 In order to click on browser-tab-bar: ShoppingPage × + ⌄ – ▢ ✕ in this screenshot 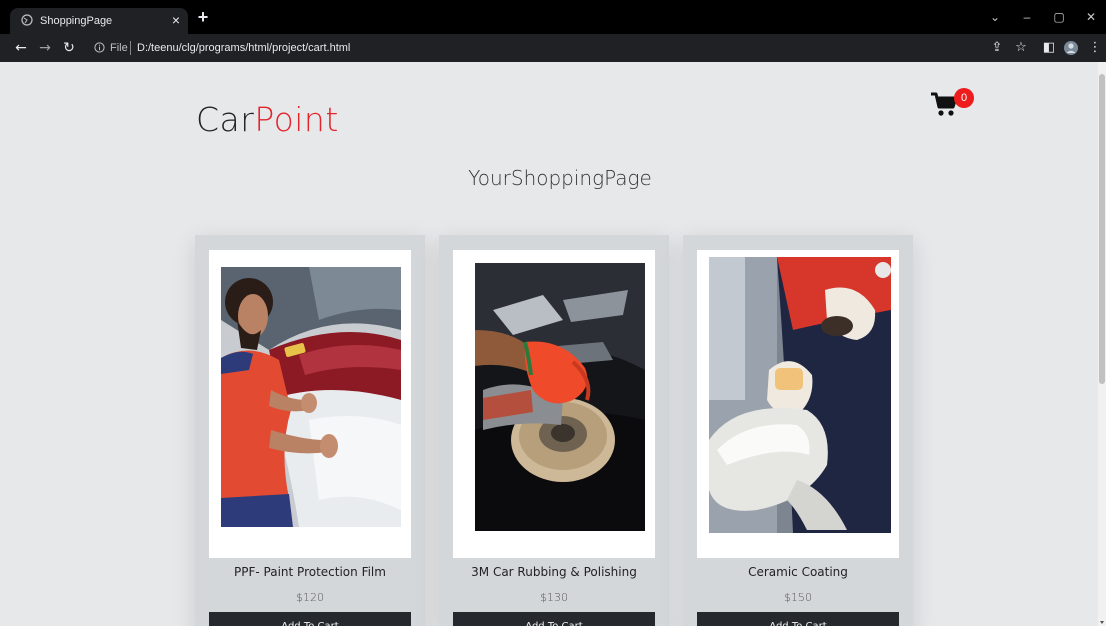, I will do `click(553, 17)`.